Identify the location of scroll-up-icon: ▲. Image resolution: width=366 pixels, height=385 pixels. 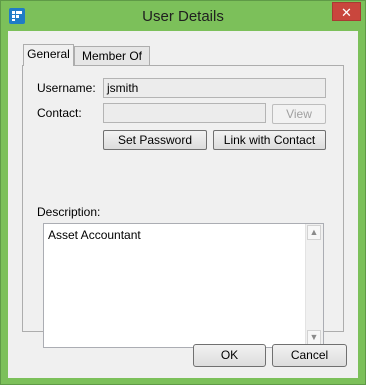
(314, 232).